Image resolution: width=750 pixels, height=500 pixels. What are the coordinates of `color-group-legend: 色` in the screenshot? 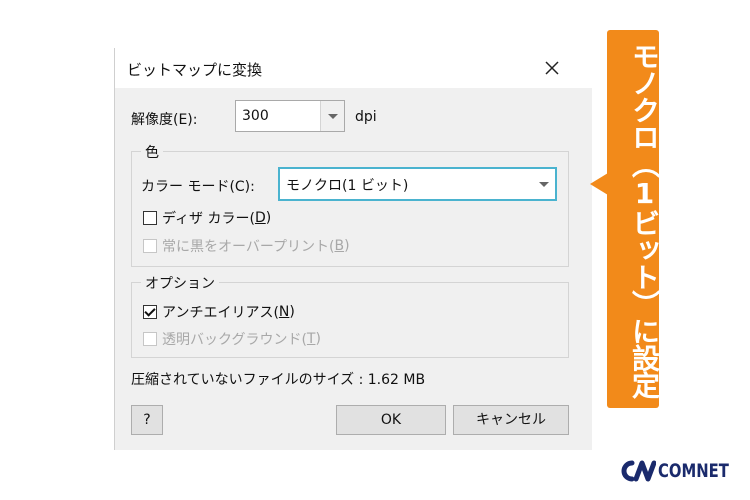 It's located at (152, 152).